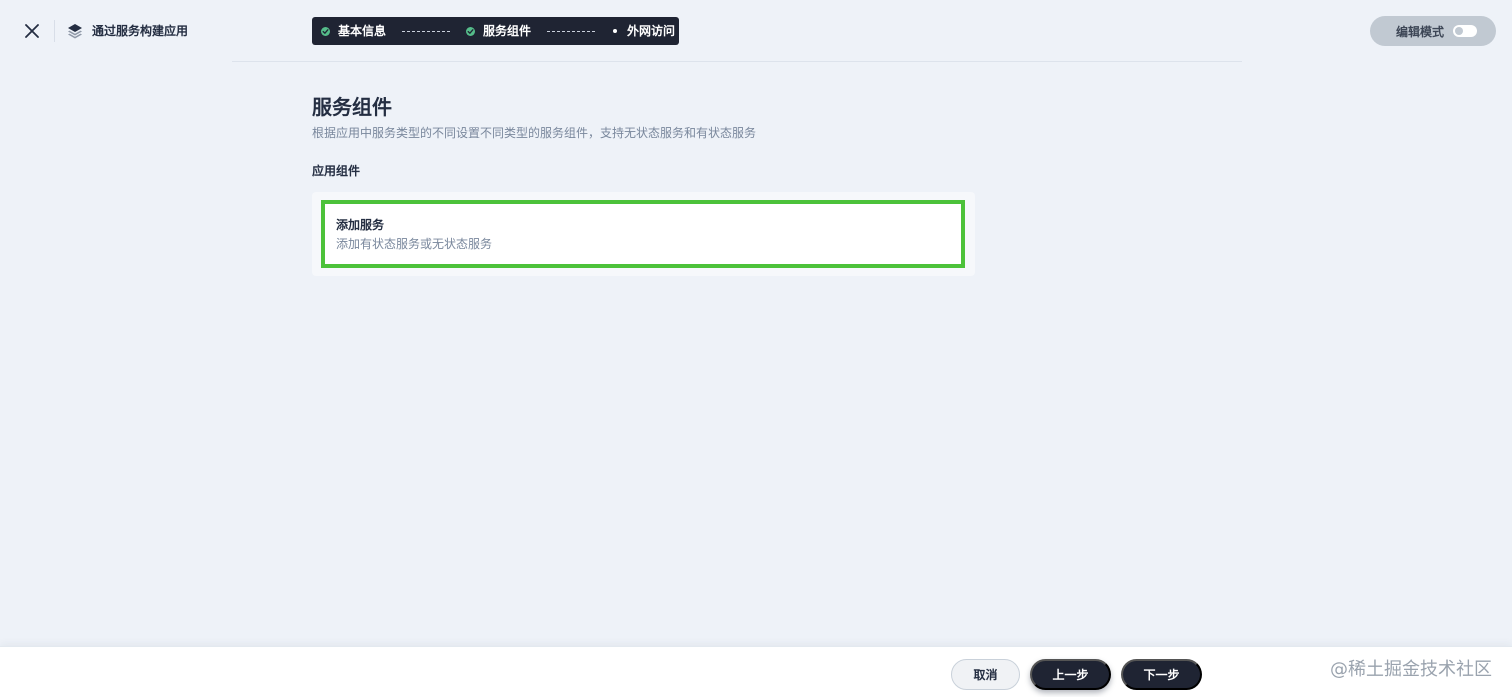 This screenshot has height=697, width=1512. What do you see at coordinates (360, 225) in the screenshot?
I see `add-service-title: 添加服务` at bounding box center [360, 225].